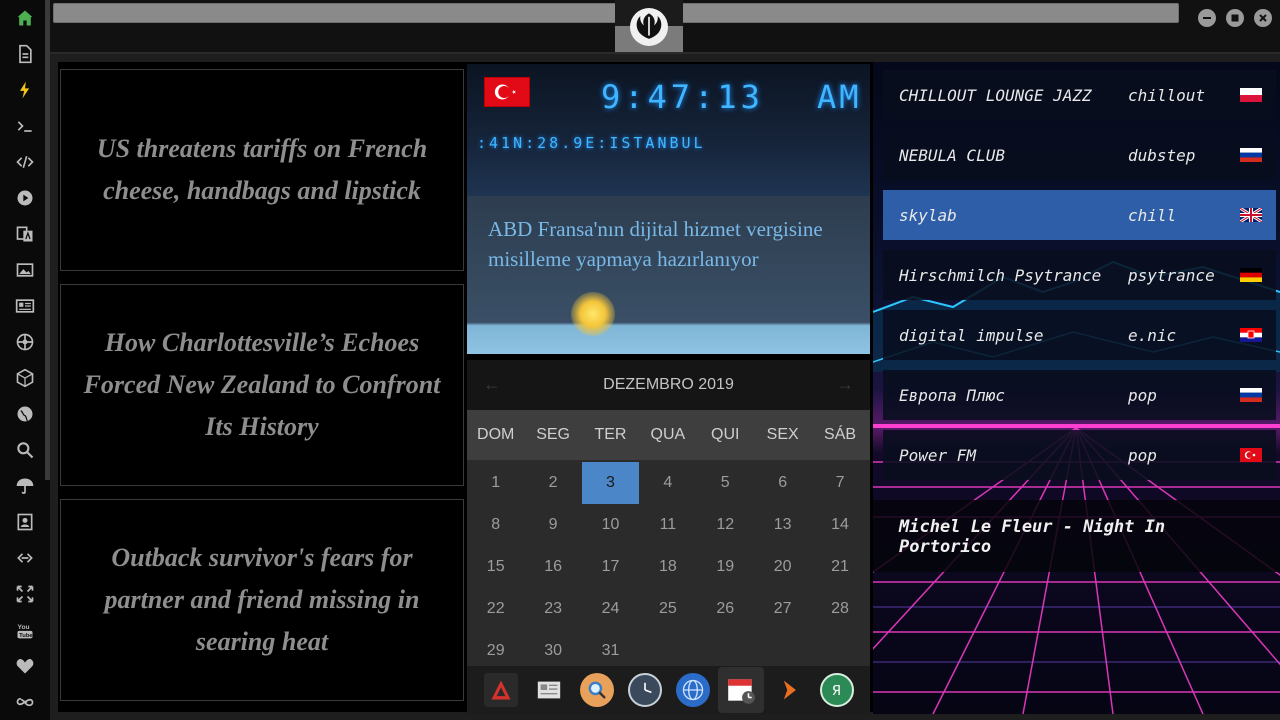  Describe the element at coordinates (496, 434) in the screenshot. I see `weekday-label: DOM` at that location.